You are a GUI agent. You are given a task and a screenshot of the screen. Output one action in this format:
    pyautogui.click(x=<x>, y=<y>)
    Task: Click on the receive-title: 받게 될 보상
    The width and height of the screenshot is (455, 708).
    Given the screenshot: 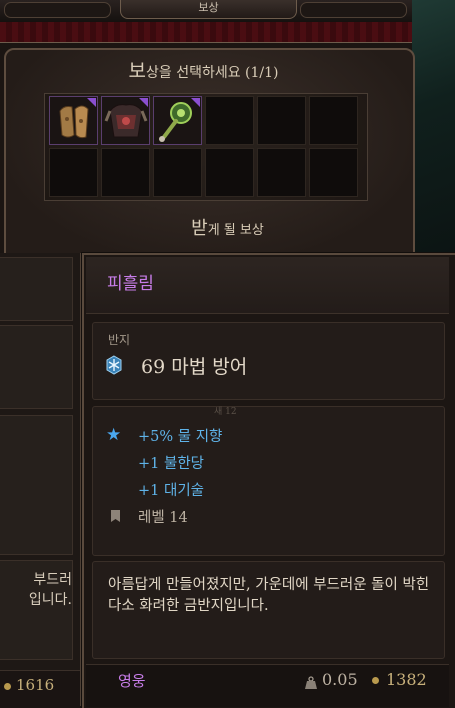 What is the action you would take?
    pyautogui.click(x=227, y=227)
    